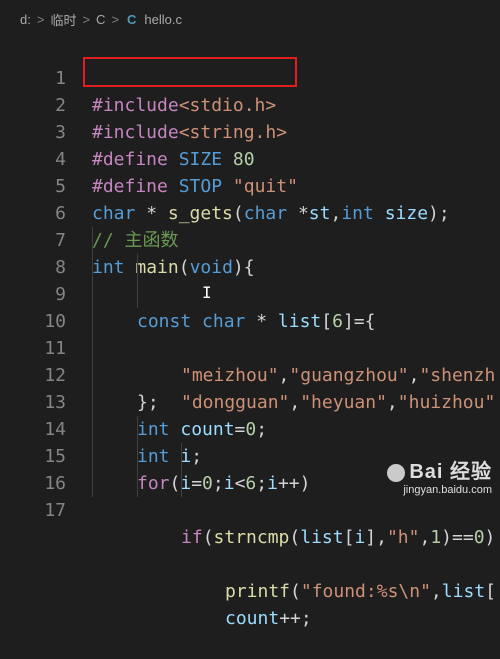  I want to click on function-name: printf, so click(258, 591).